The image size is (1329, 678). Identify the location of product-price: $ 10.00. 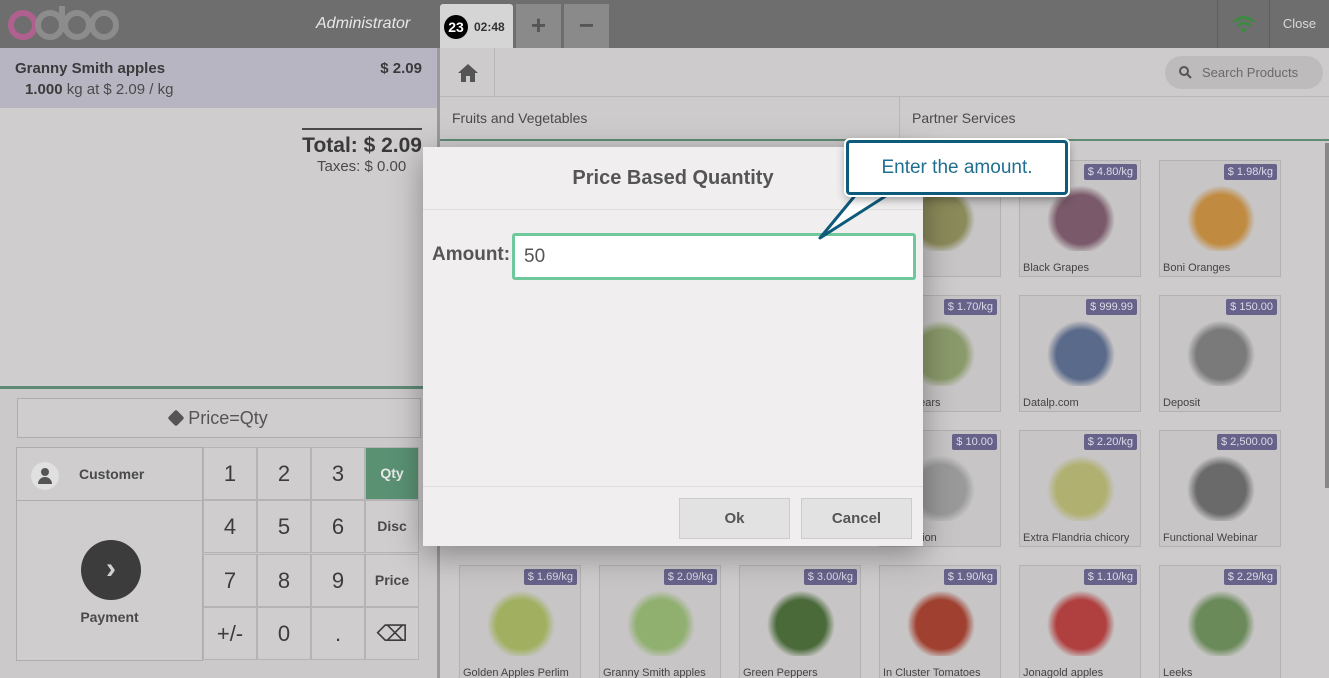
(974, 442).